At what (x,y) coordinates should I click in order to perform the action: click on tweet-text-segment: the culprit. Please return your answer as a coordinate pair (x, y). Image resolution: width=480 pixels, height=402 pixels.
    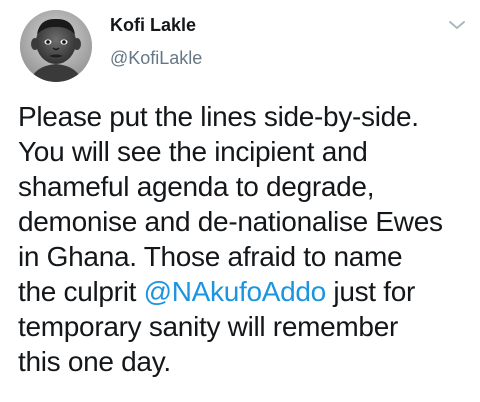
    Looking at the image, I should click on (81, 291).